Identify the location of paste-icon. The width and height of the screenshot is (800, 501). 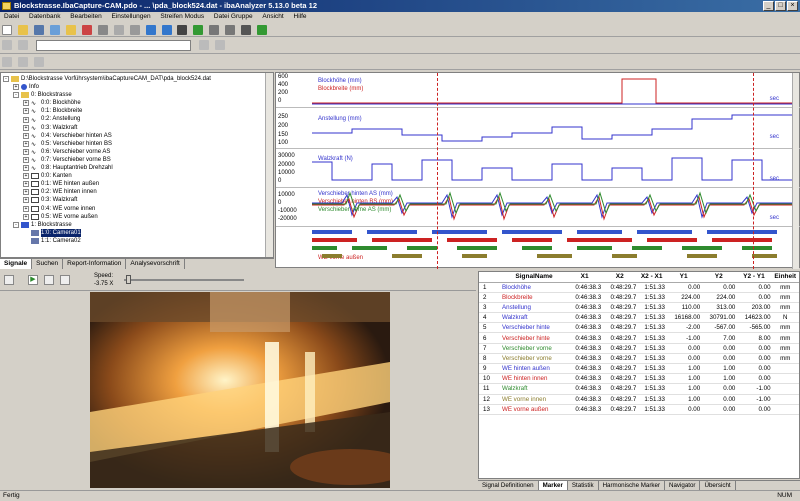
(134, 30).